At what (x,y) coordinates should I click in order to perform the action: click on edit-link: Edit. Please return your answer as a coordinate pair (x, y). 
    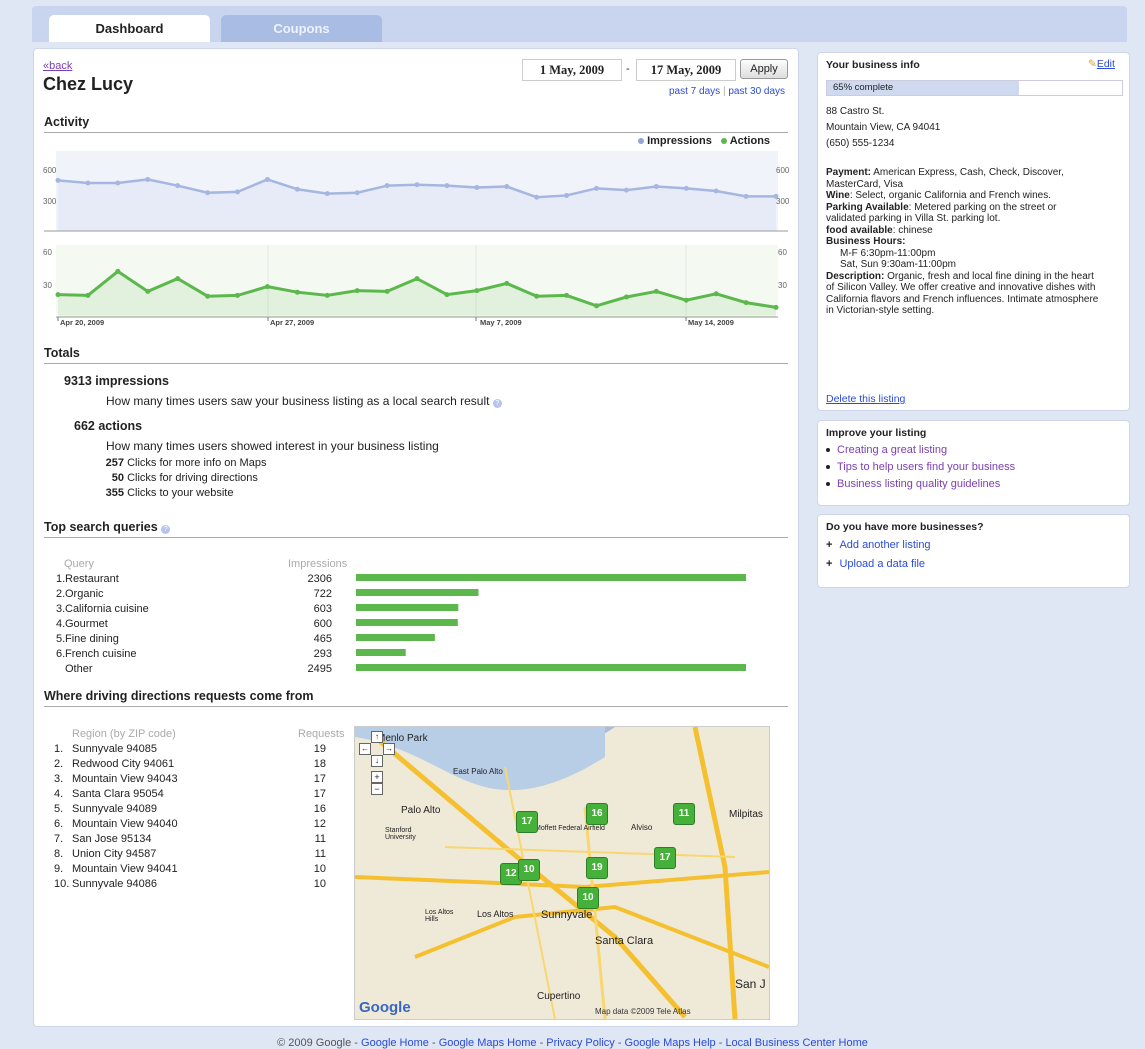
    Looking at the image, I should click on (1106, 64).